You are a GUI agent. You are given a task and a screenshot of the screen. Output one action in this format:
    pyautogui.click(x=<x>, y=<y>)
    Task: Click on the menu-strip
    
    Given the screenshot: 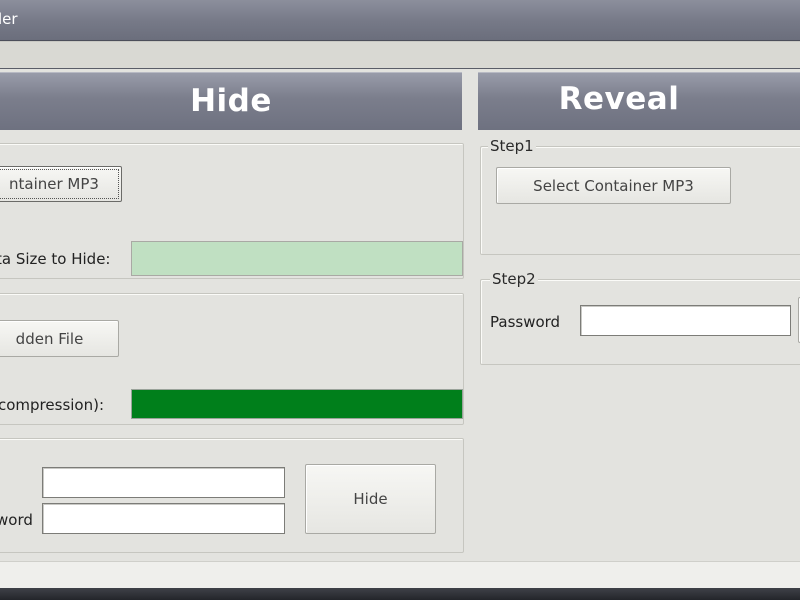 What is the action you would take?
    pyautogui.click(x=400, y=55)
    